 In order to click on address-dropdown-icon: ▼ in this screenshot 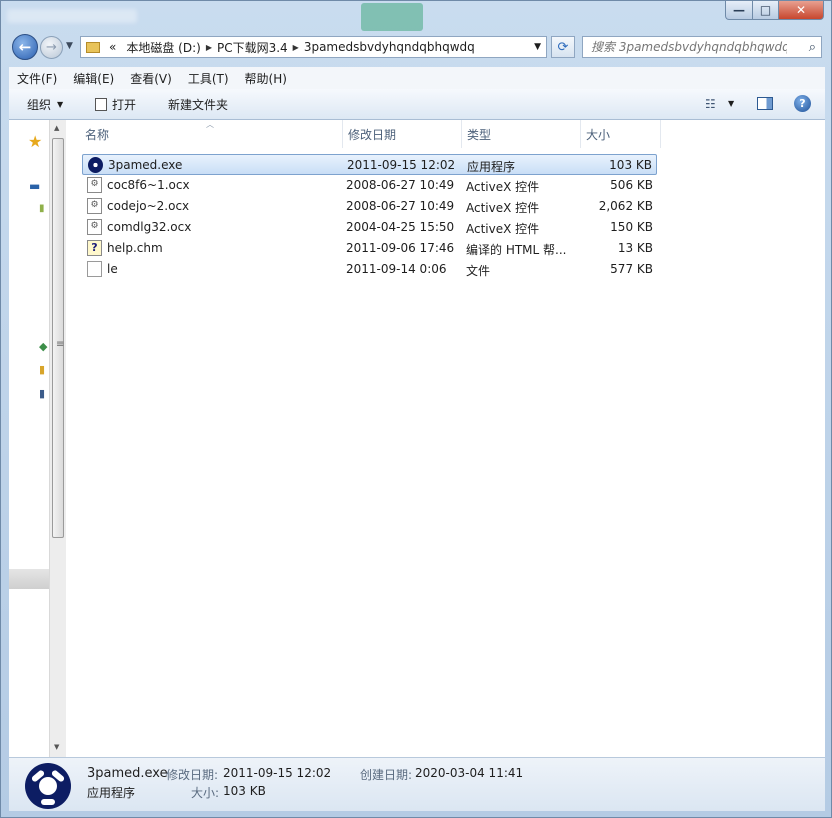, I will do `click(537, 47)`.